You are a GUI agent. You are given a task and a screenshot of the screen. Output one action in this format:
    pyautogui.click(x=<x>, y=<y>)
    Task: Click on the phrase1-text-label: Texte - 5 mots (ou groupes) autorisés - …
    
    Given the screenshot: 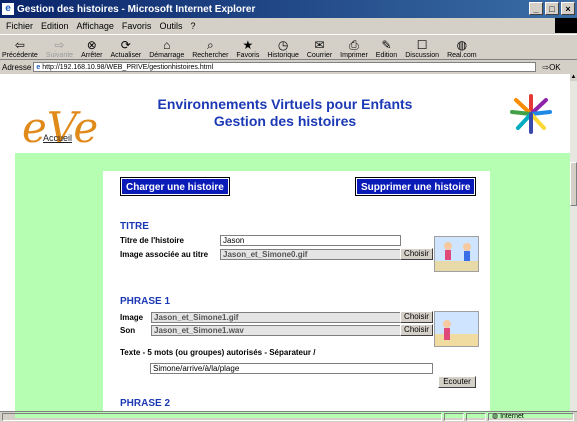 What is the action you would take?
    pyautogui.click(x=218, y=352)
    